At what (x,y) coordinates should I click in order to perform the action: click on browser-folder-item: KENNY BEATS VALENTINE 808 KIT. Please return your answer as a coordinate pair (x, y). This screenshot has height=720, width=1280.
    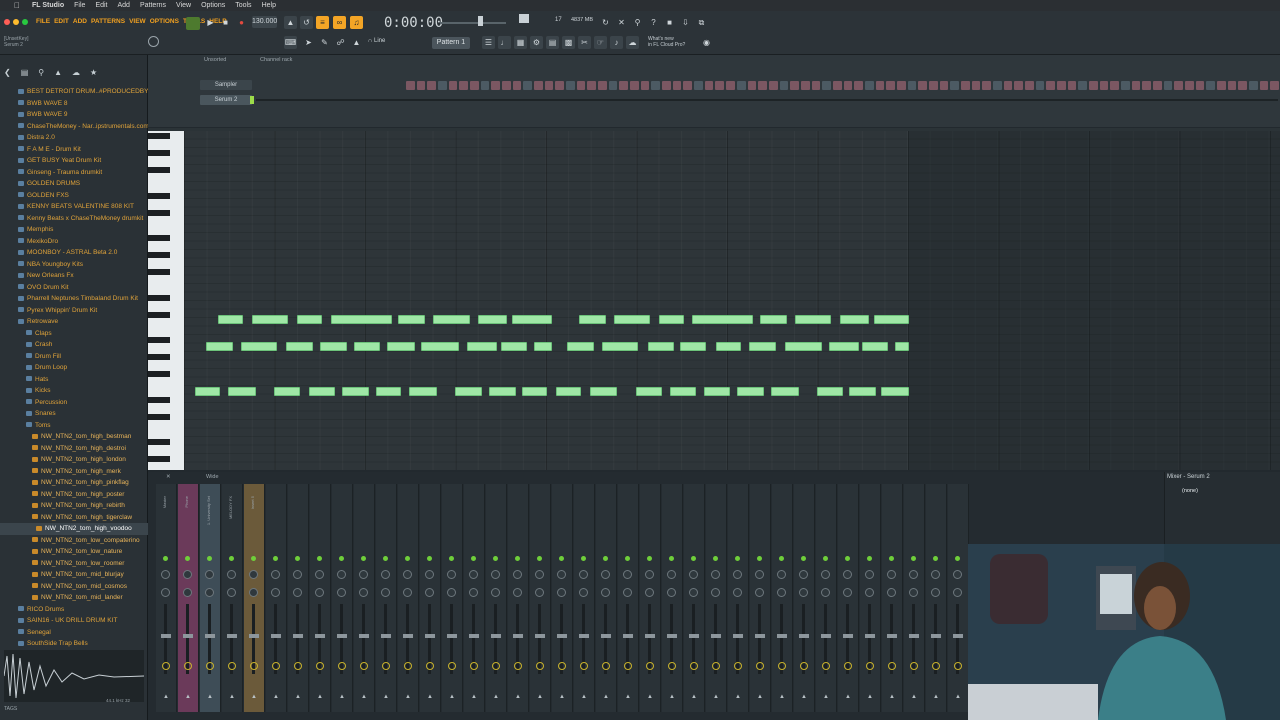
    Looking at the image, I should click on (74, 207).